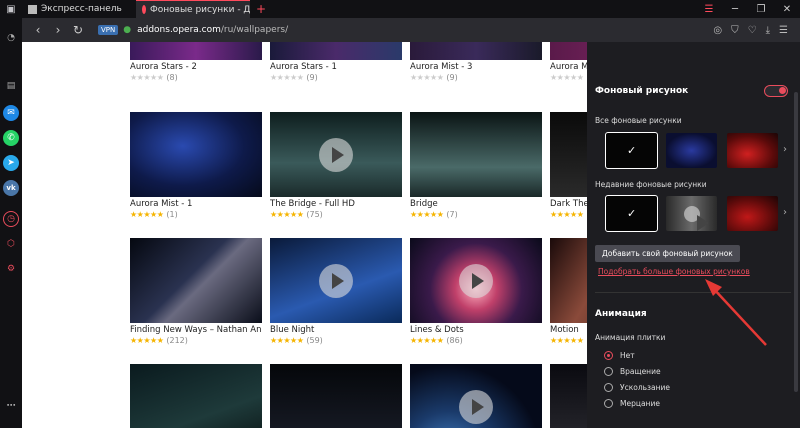 The height and width of the screenshot is (428, 800). I want to click on speedometer-icon: ◔, so click(11, 38).